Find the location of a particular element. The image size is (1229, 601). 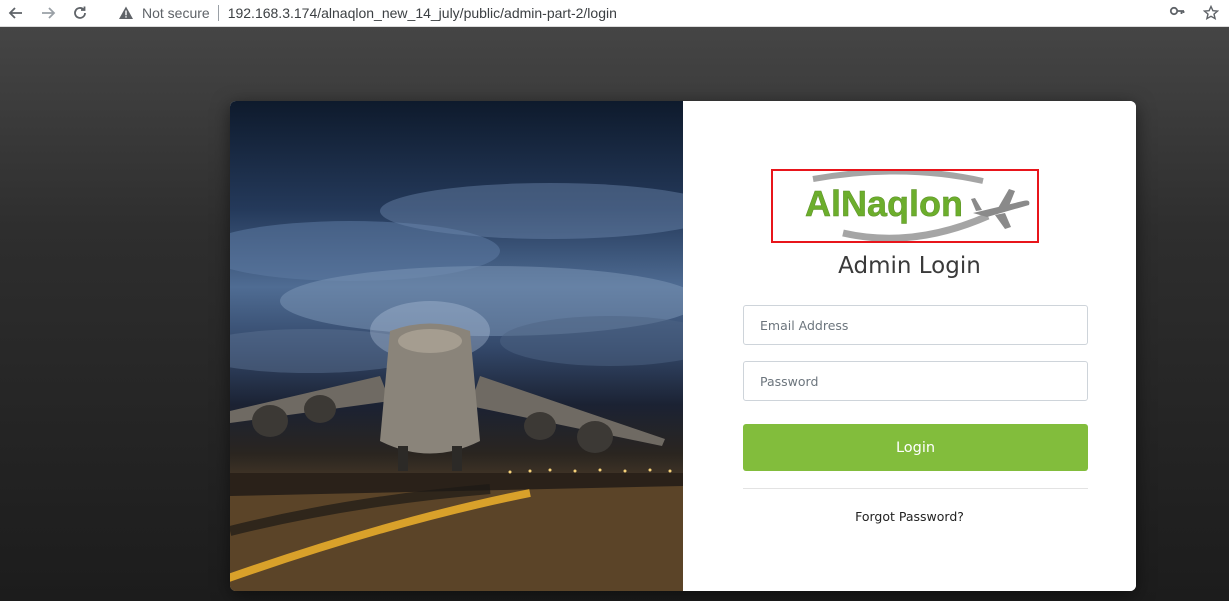

logo-highlight-box: AlNaqlon is located at coordinates (905, 206).